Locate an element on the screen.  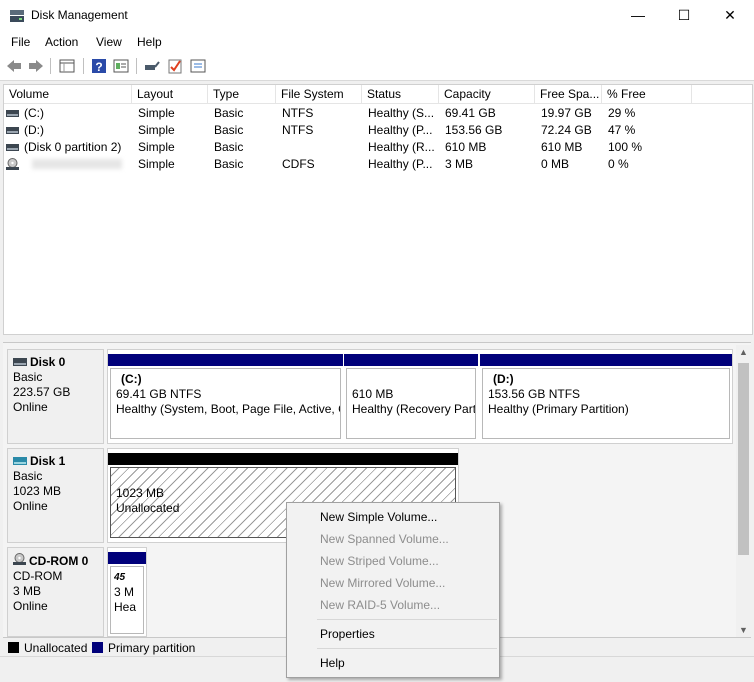
menu-bar: File Action View Help is located at coordinates (377, 42).